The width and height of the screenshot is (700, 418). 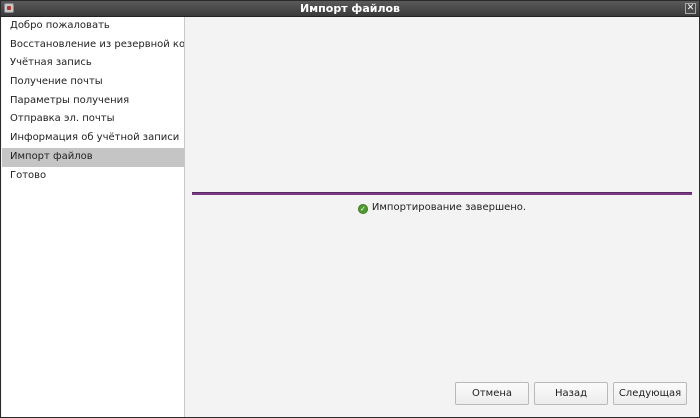 What do you see at coordinates (362, 209) in the screenshot?
I see `success-check-icon: ✓` at bounding box center [362, 209].